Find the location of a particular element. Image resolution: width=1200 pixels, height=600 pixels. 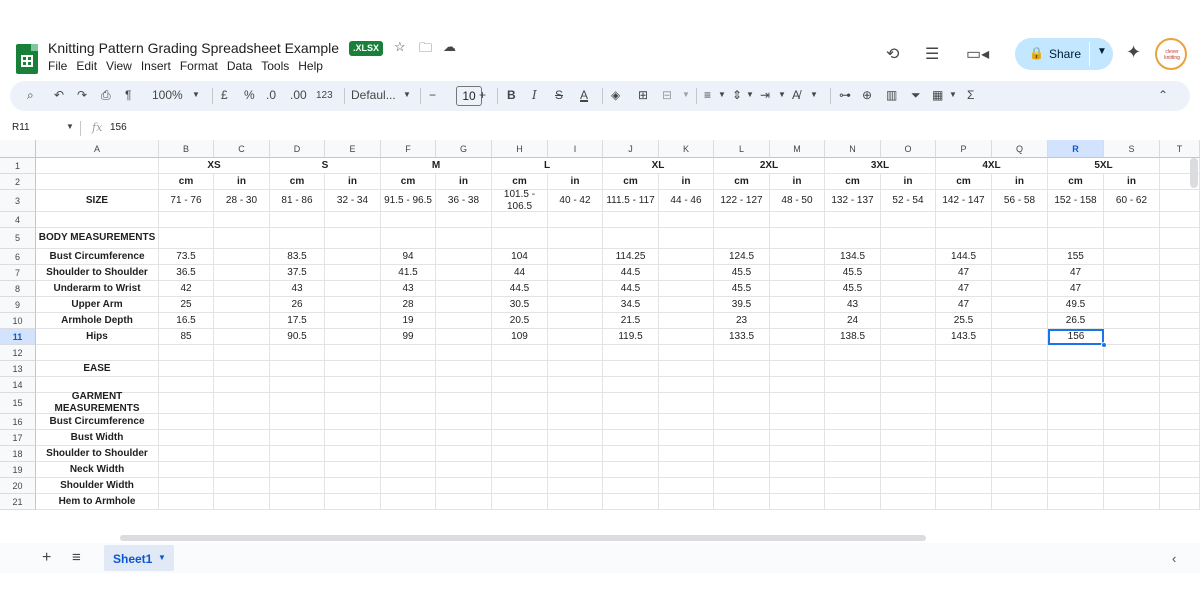

row-header-13: 13 is located at coordinates (18, 369).